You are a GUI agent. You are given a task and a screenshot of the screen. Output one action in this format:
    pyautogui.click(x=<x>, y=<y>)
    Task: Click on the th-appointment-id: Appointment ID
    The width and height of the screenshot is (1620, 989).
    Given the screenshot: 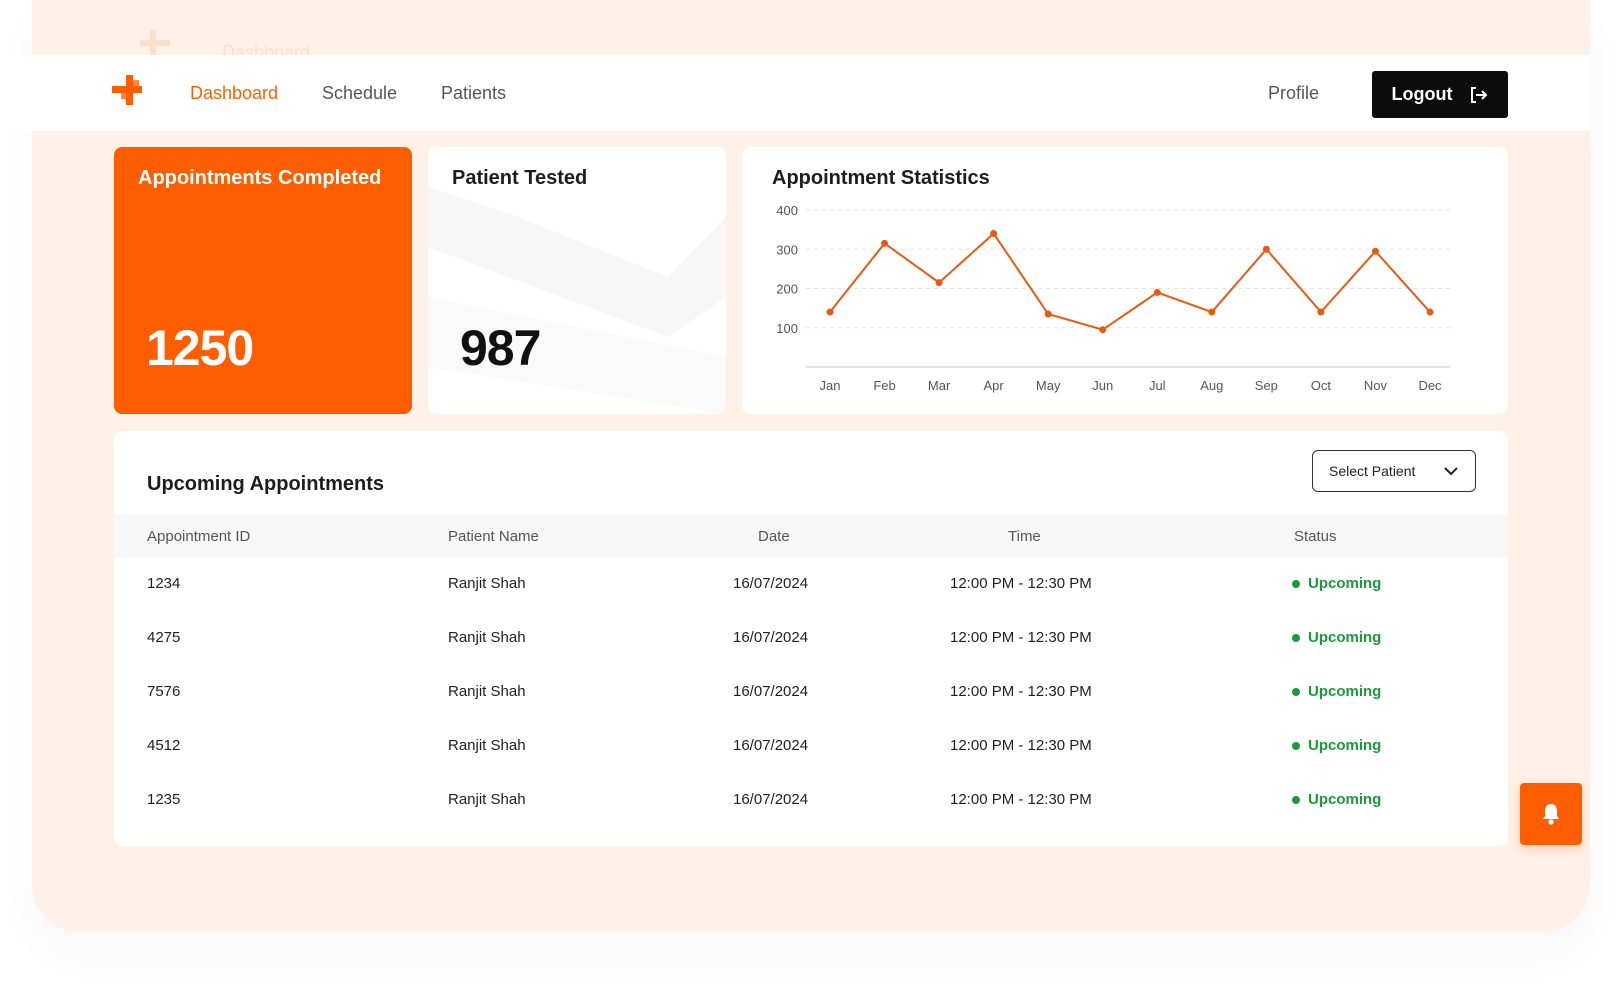 What is the action you would take?
    pyautogui.click(x=199, y=536)
    